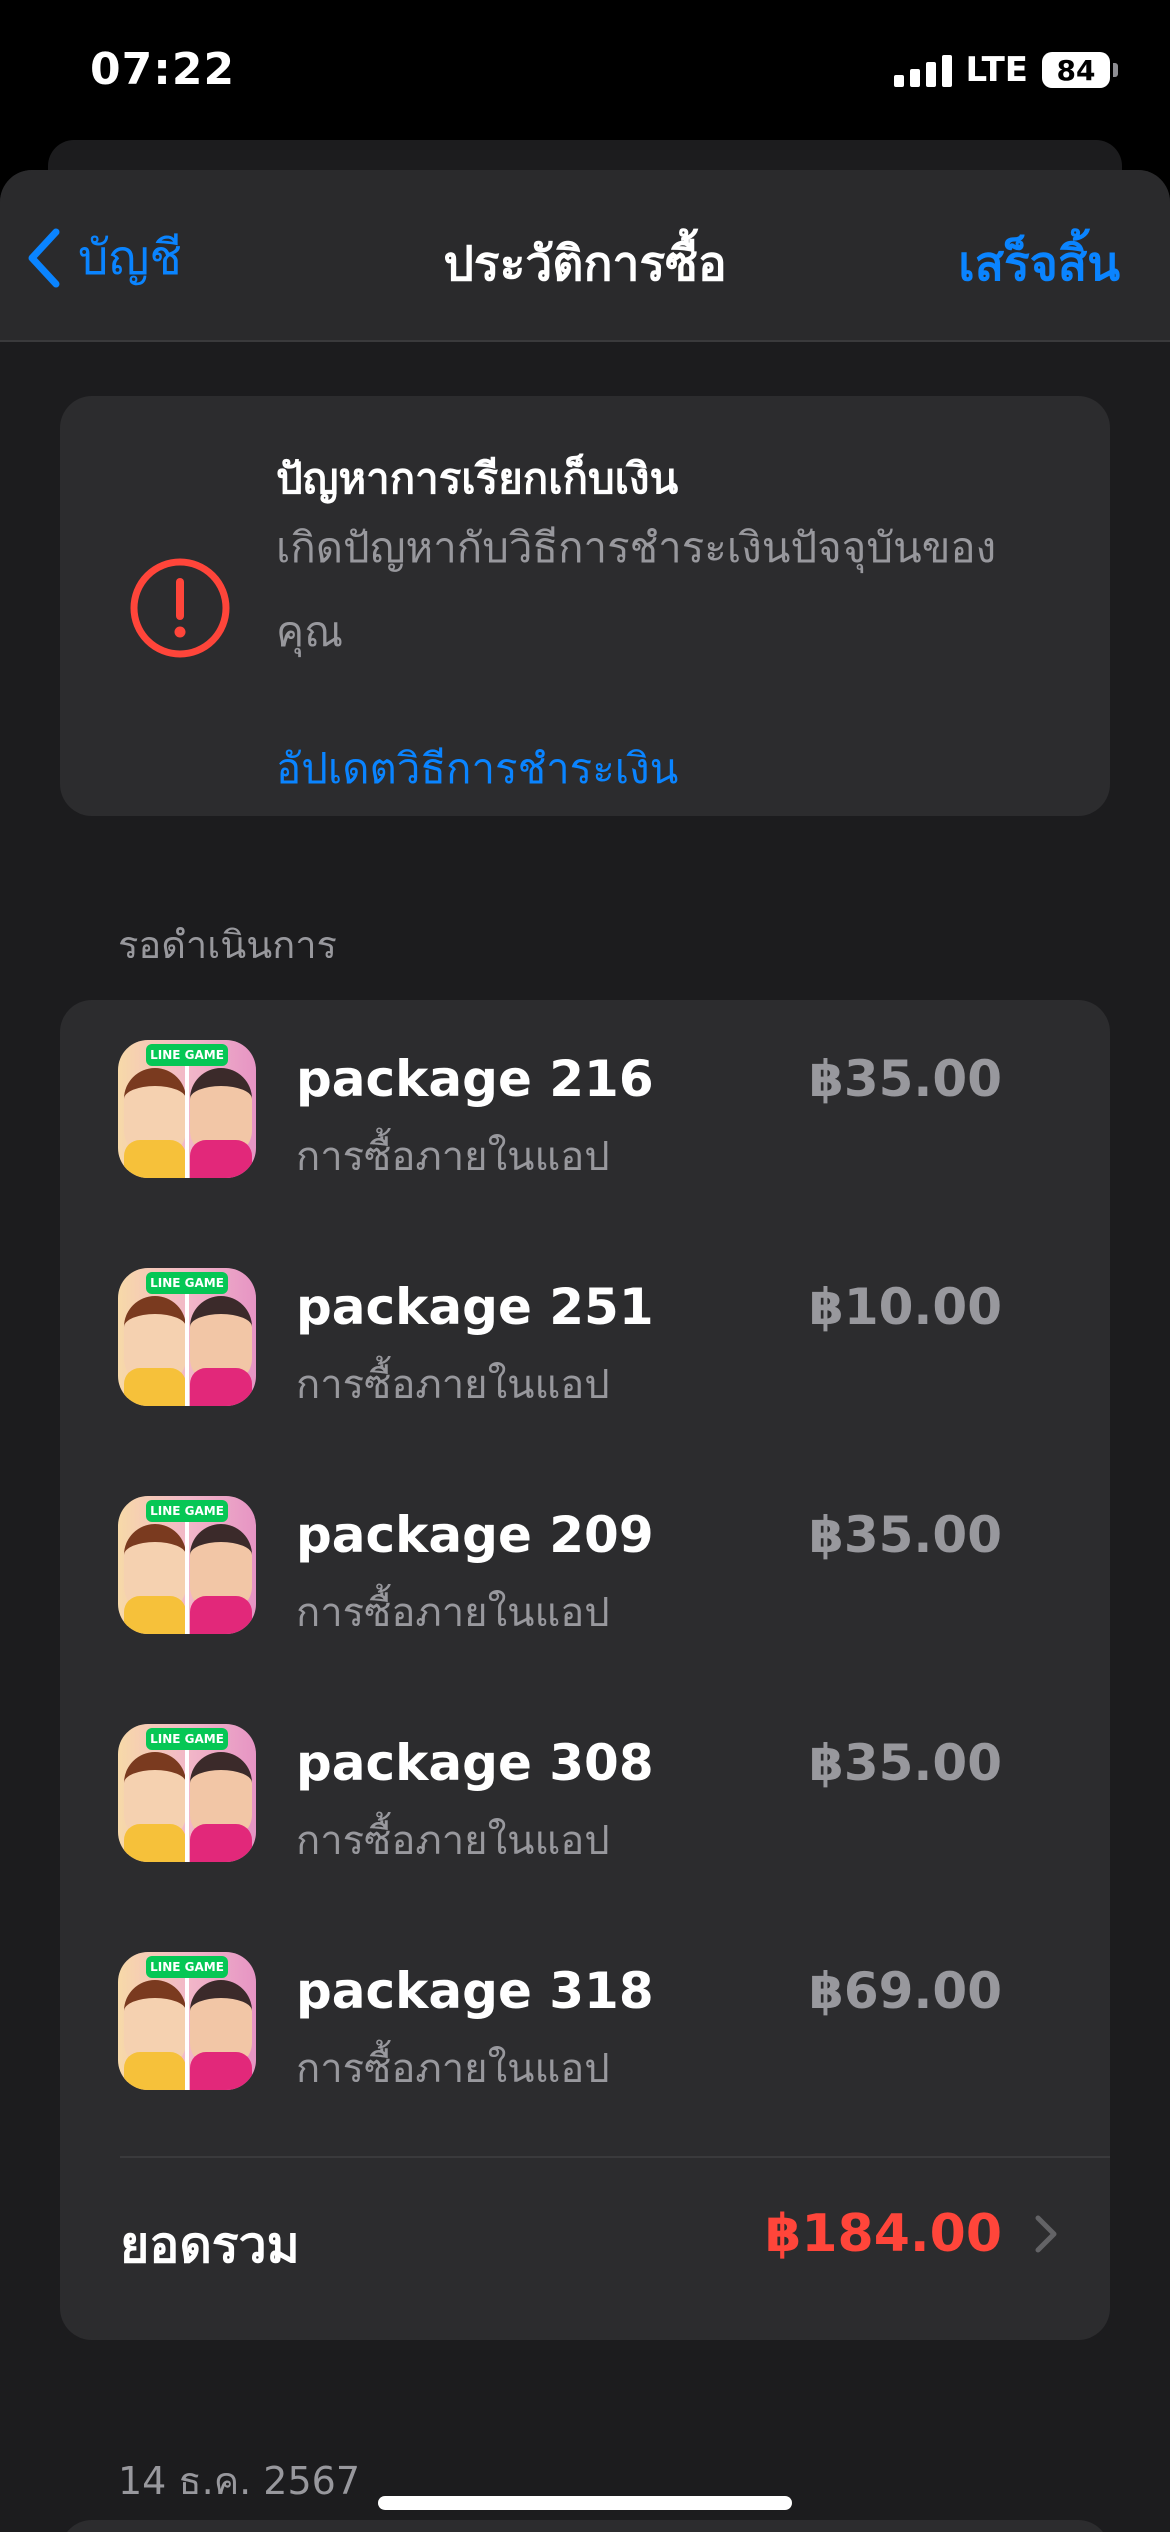 Image resolution: width=1170 pixels, height=2532 pixels. What do you see at coordinates (475, 1307) in the screenshot?
I see `purchase-name: package 251` at bounding box center [475, 1307].